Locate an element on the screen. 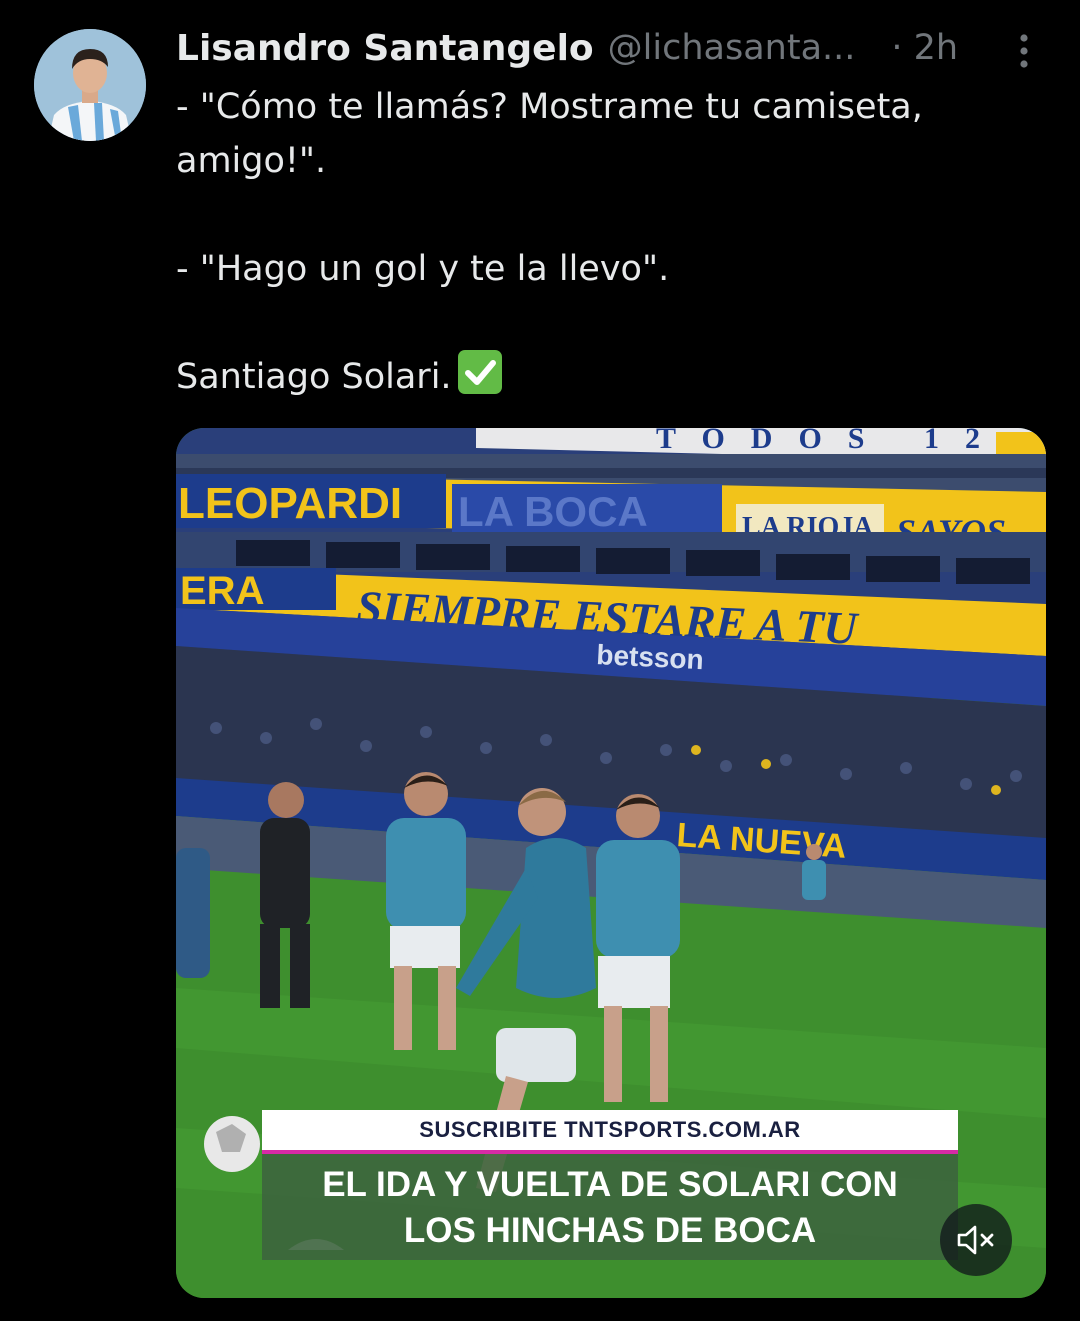  volume-muted-icon is located at coordinates (975, 1240).